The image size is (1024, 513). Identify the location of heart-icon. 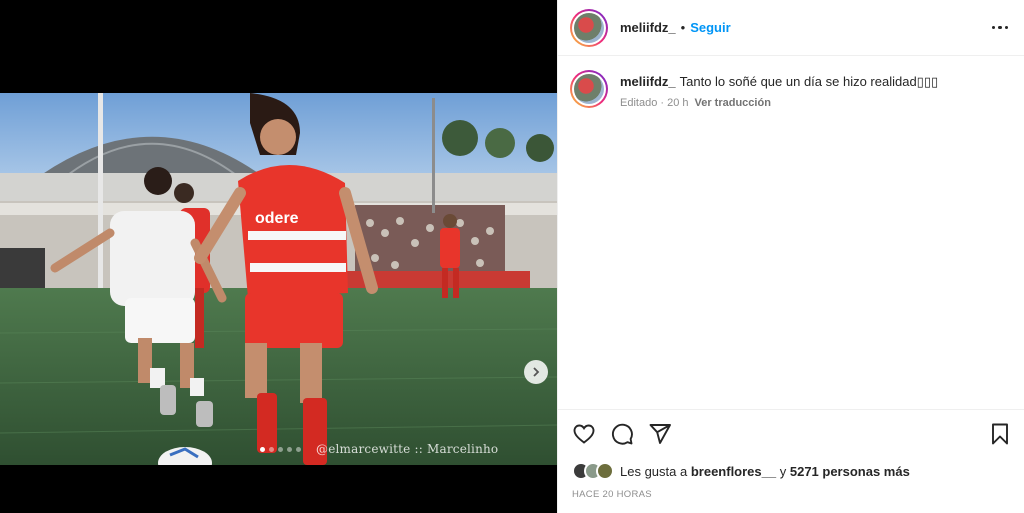
(584, 434).